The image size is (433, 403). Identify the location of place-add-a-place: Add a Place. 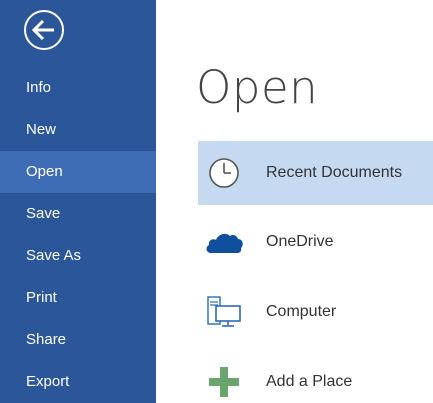
(315, 376).